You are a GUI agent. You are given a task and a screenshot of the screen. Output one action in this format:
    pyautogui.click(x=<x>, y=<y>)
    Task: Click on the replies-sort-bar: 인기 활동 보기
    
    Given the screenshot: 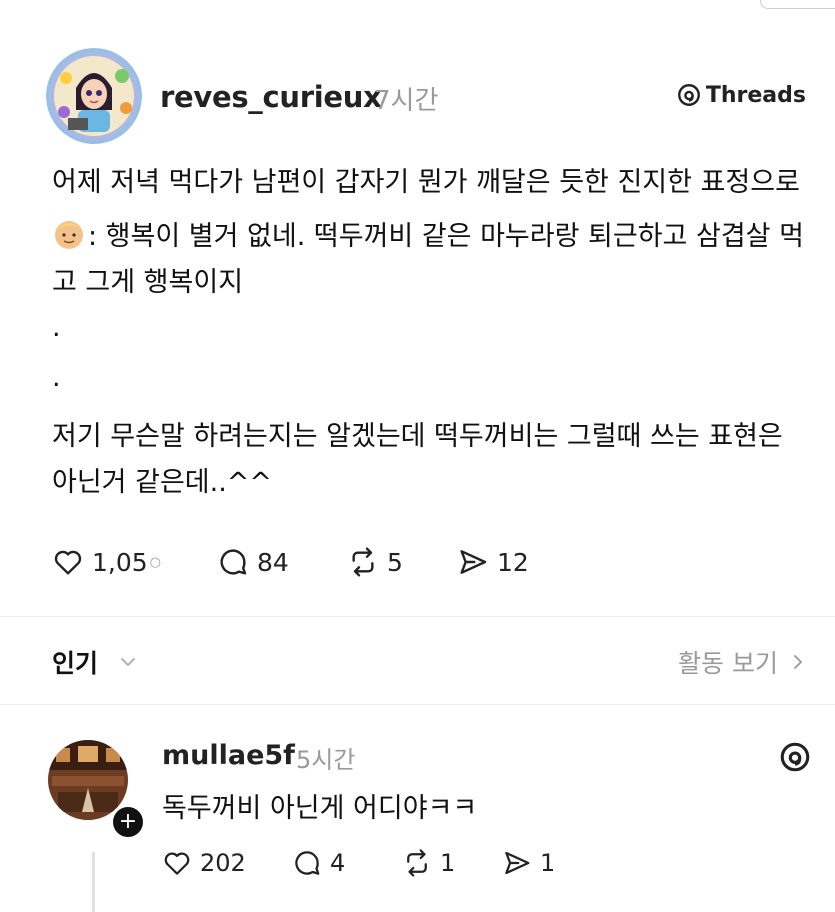 What is the action you would take?
    pyautogui.click(x=430, y=662)
    